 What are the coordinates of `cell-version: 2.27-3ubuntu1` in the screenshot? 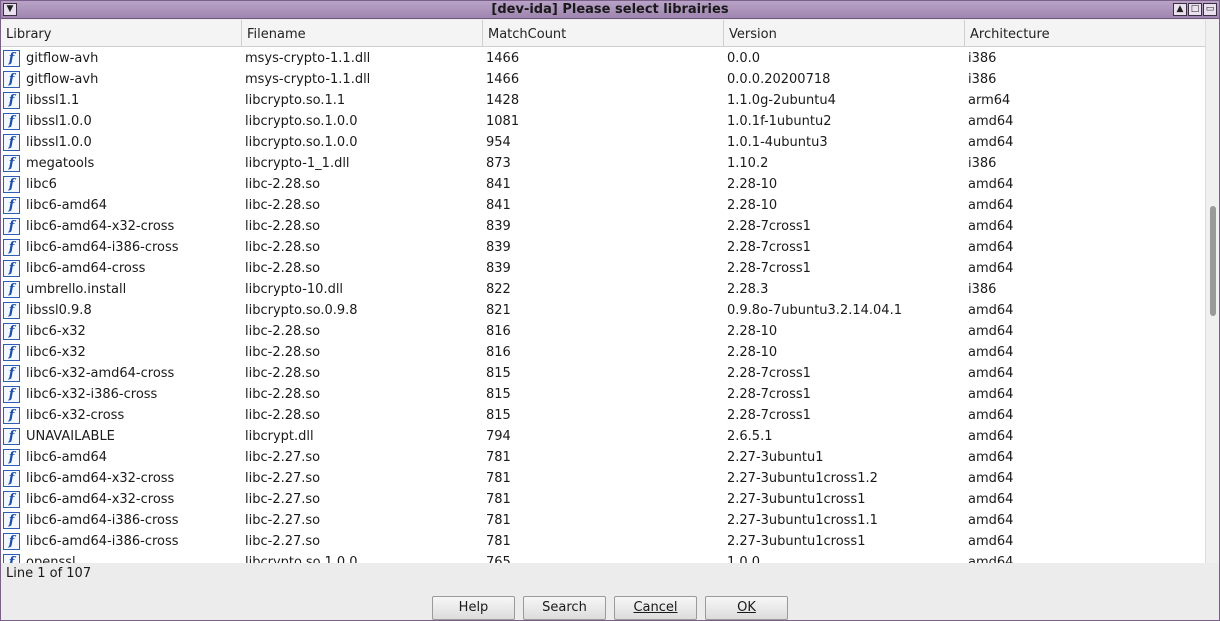 It's located at (775, 457).